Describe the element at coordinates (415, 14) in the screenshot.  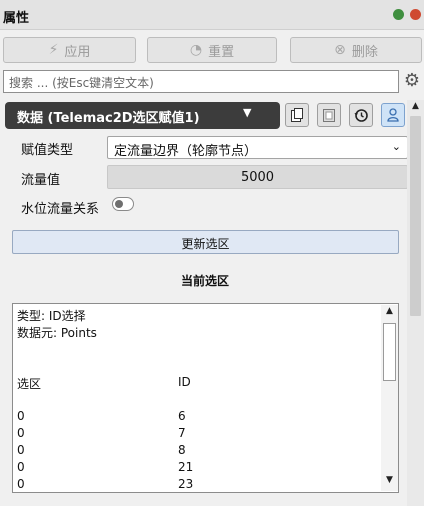
I see `close-dot-icon` at that location.